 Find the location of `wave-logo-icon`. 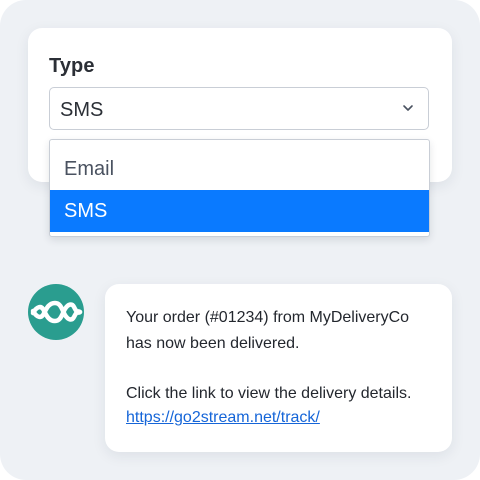

wave-logo-icon is located at coordinates (56, 312).